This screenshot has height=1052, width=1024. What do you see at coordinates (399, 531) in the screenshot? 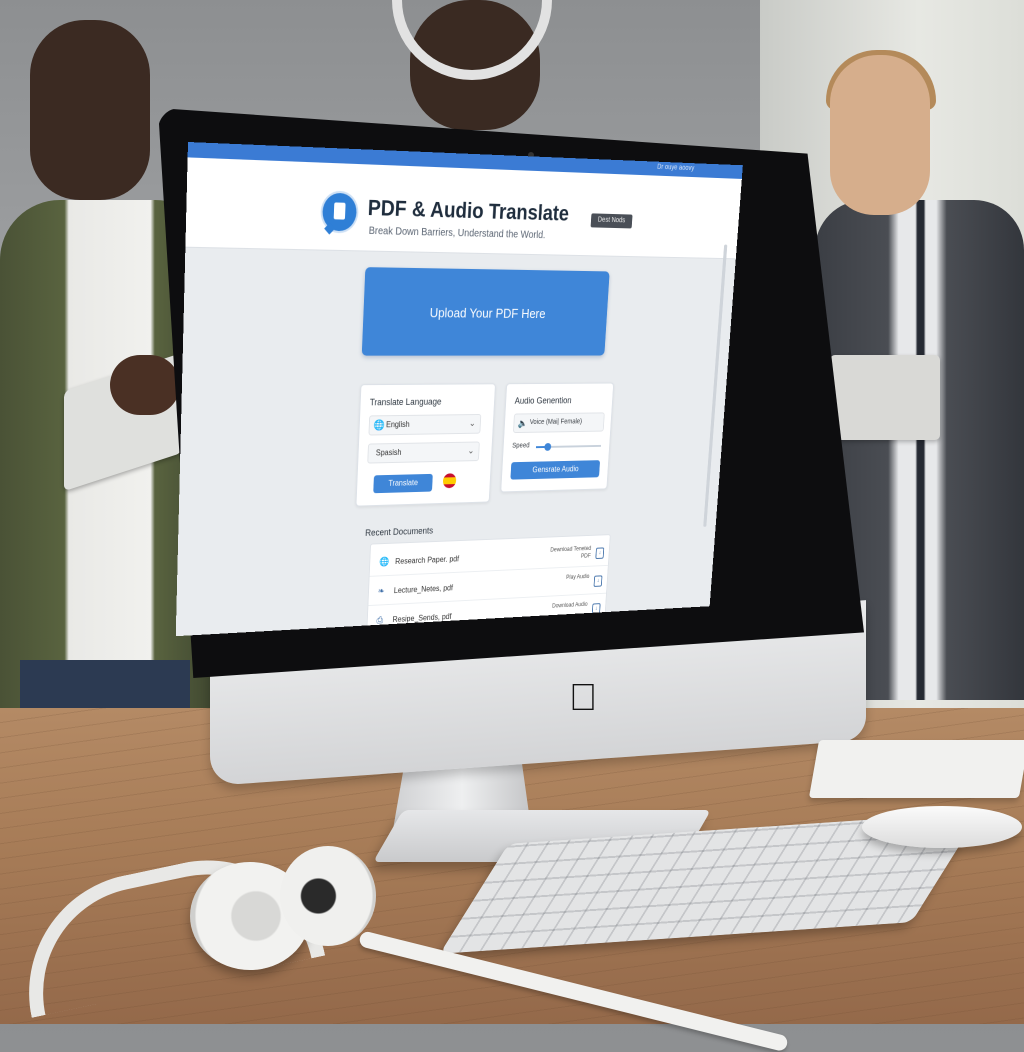
I see `recent-documents-title: Recent Documents` at bounding box center [399, 531].